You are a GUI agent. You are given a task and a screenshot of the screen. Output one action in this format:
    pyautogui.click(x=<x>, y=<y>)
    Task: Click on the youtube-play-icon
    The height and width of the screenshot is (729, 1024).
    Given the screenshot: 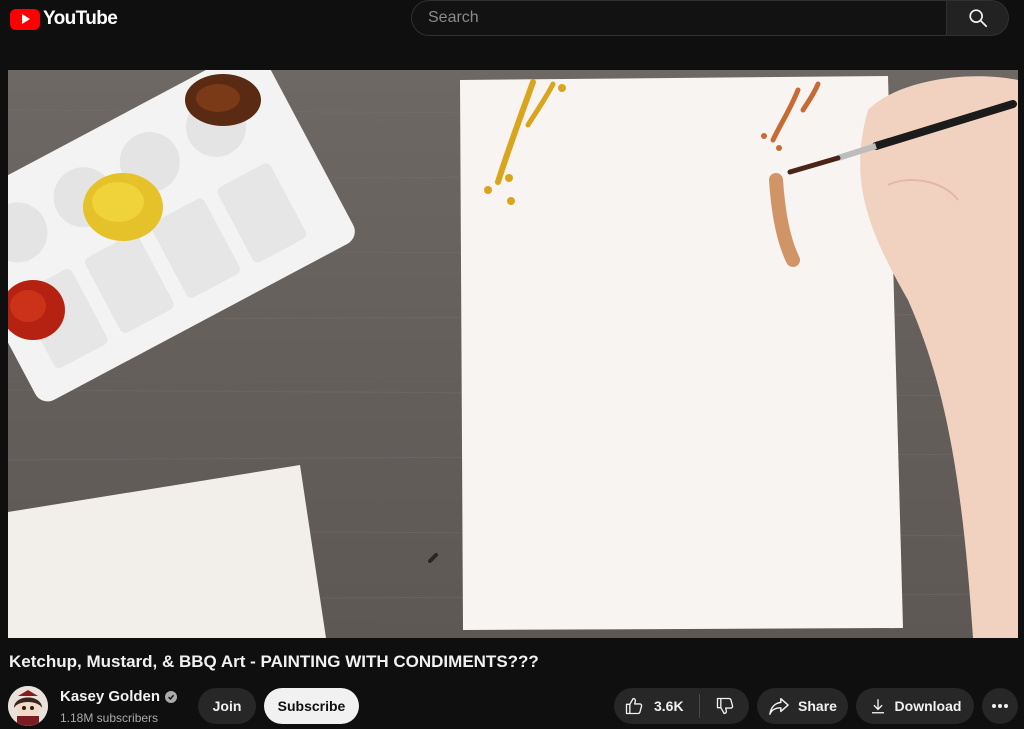 What is the action you would take?
    pyautogui.click(x=25, y=19)
    